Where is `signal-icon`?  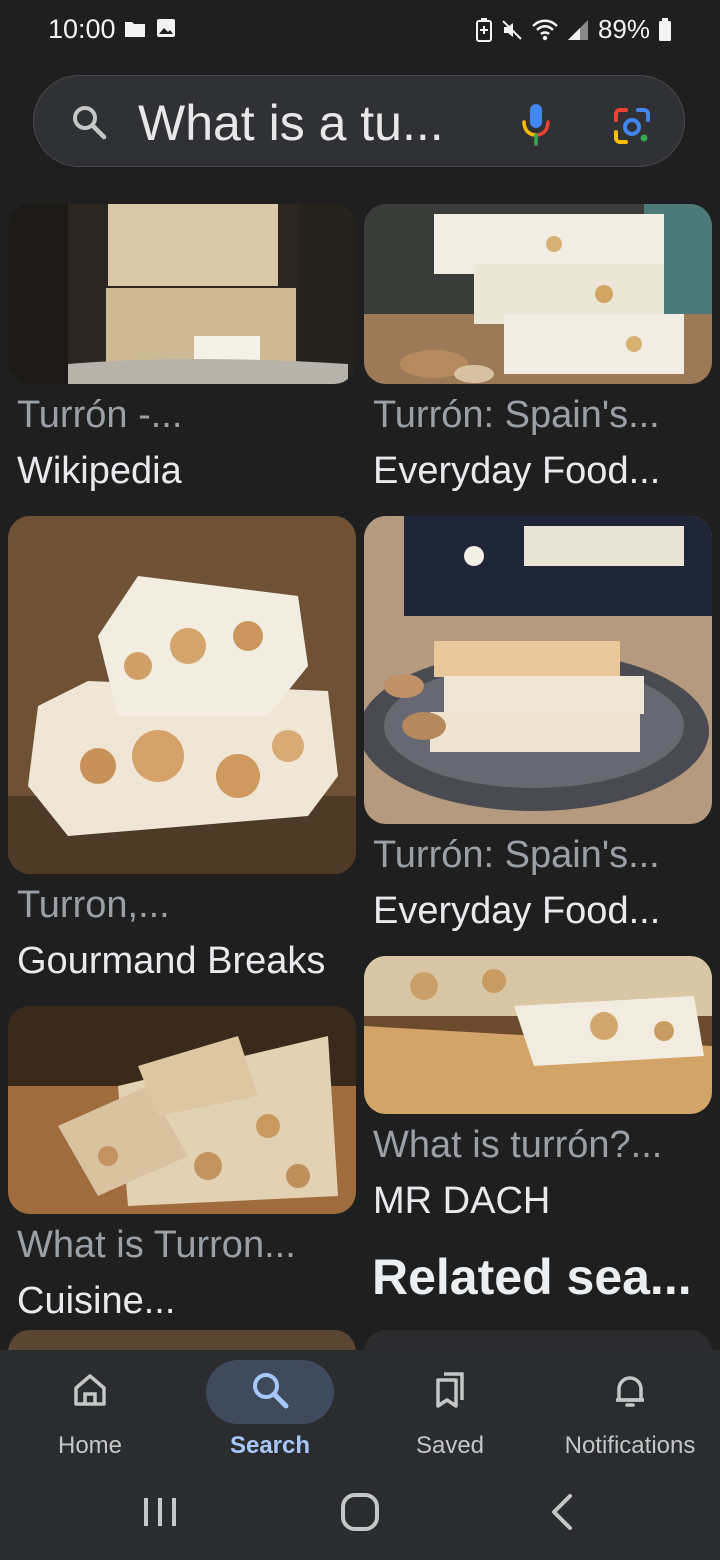
signal-icon is located at coordinates (577, 29).